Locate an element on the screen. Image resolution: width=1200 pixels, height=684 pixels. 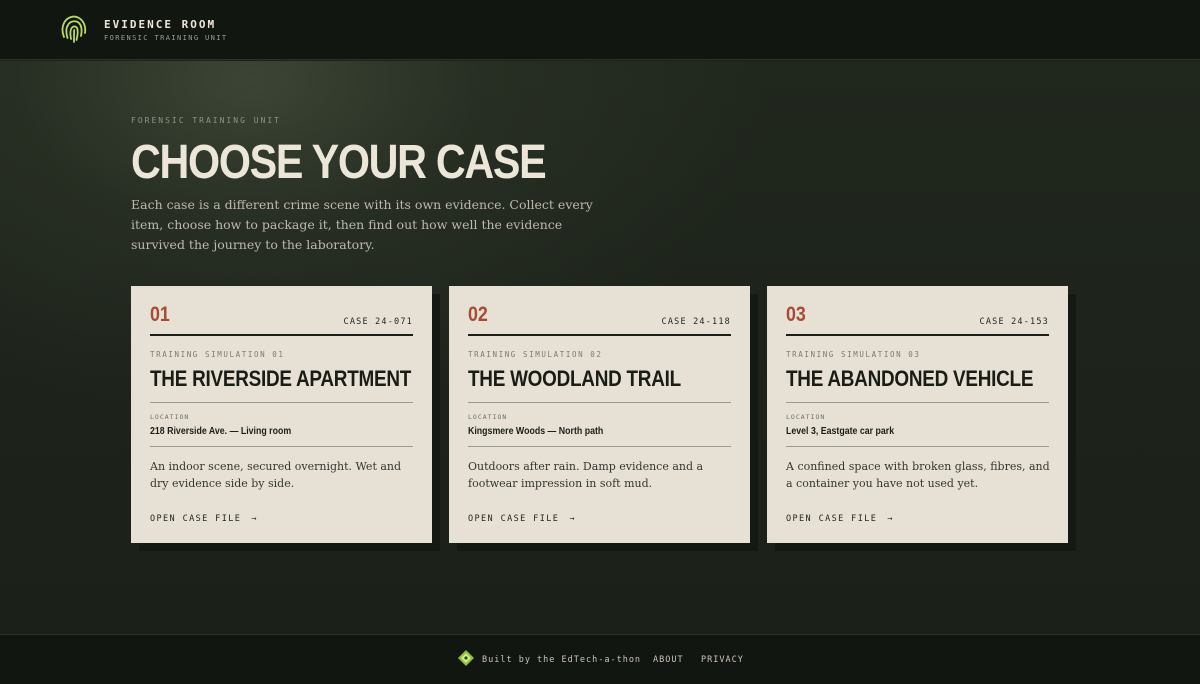
case-title: THE RIVERSIDE APARTMENT is located at coordinates (281, 378).